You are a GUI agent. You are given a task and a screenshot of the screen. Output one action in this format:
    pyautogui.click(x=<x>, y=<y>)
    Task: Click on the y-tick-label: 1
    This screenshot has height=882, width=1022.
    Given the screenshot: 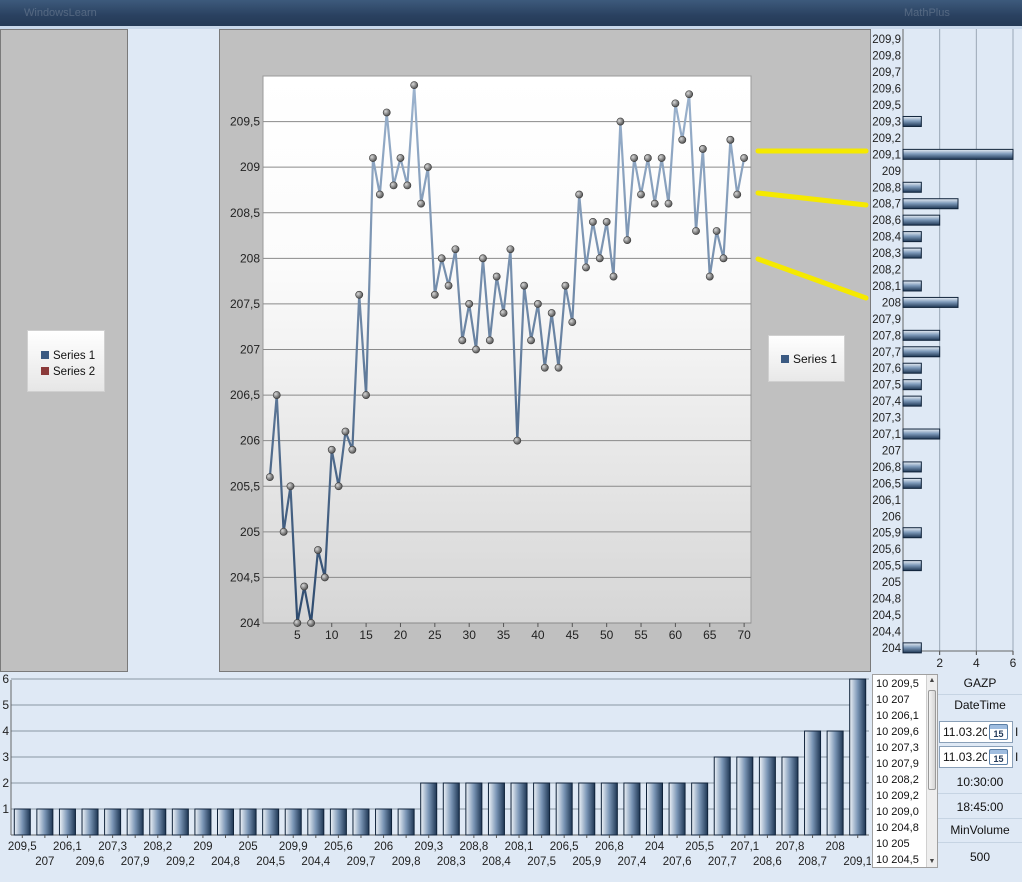 What is the action you would take?
    pyautogui.click(x=5, y=809)
    